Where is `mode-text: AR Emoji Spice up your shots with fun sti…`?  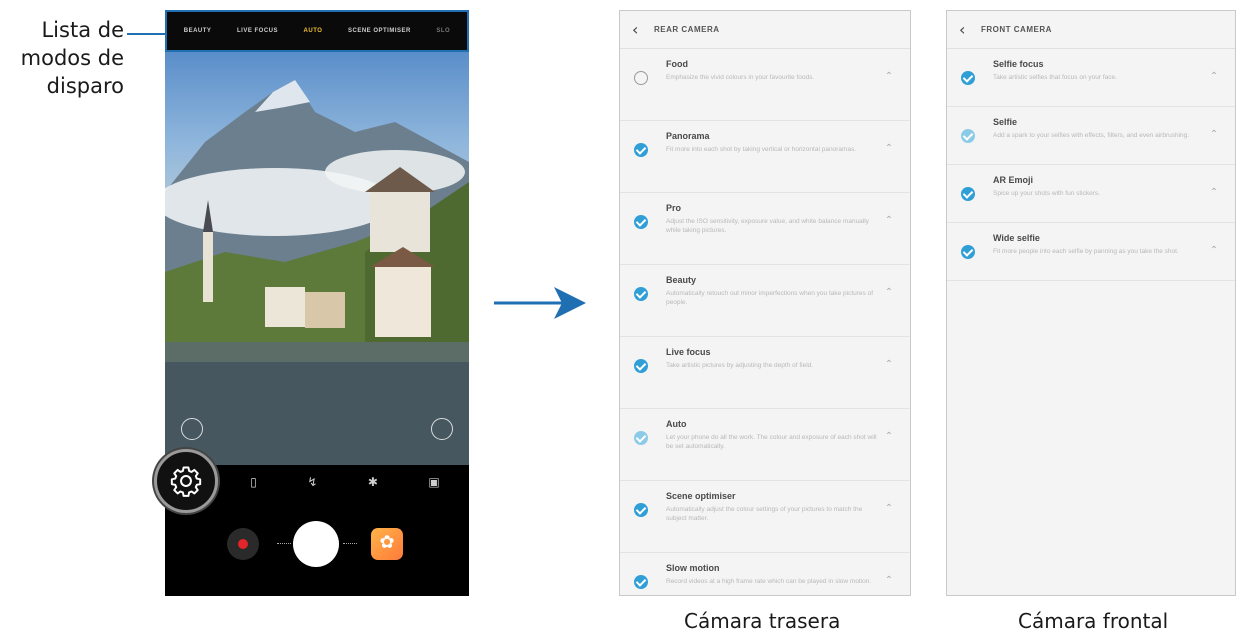
mode-text: AR Emoji Spice up your shots with fun sti… is located at coordinates (1100, 186).